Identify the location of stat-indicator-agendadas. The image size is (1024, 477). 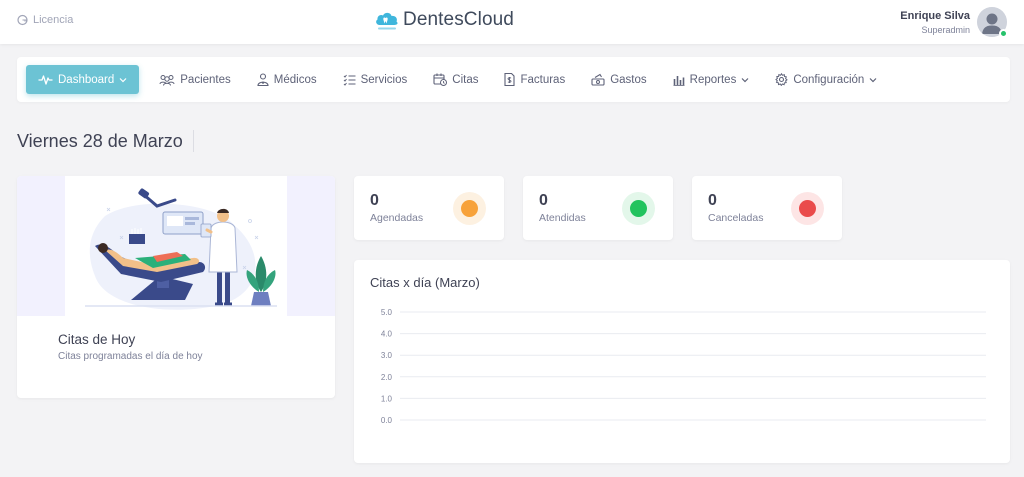
(469, 208).